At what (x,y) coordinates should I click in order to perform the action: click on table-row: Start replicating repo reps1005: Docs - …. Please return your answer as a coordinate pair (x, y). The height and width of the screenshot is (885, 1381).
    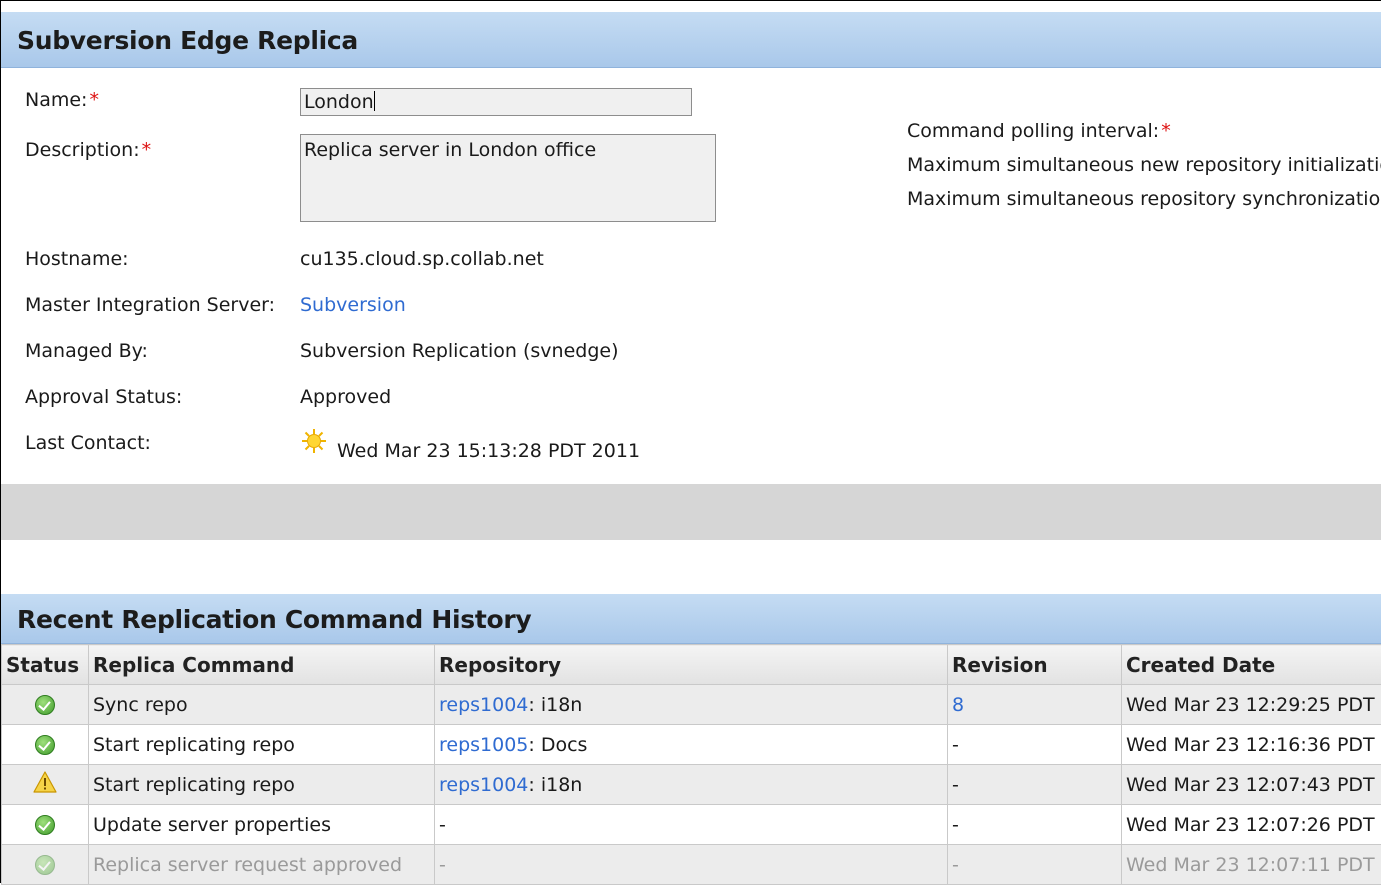
    Looking at the image, I should click on (691, 745).